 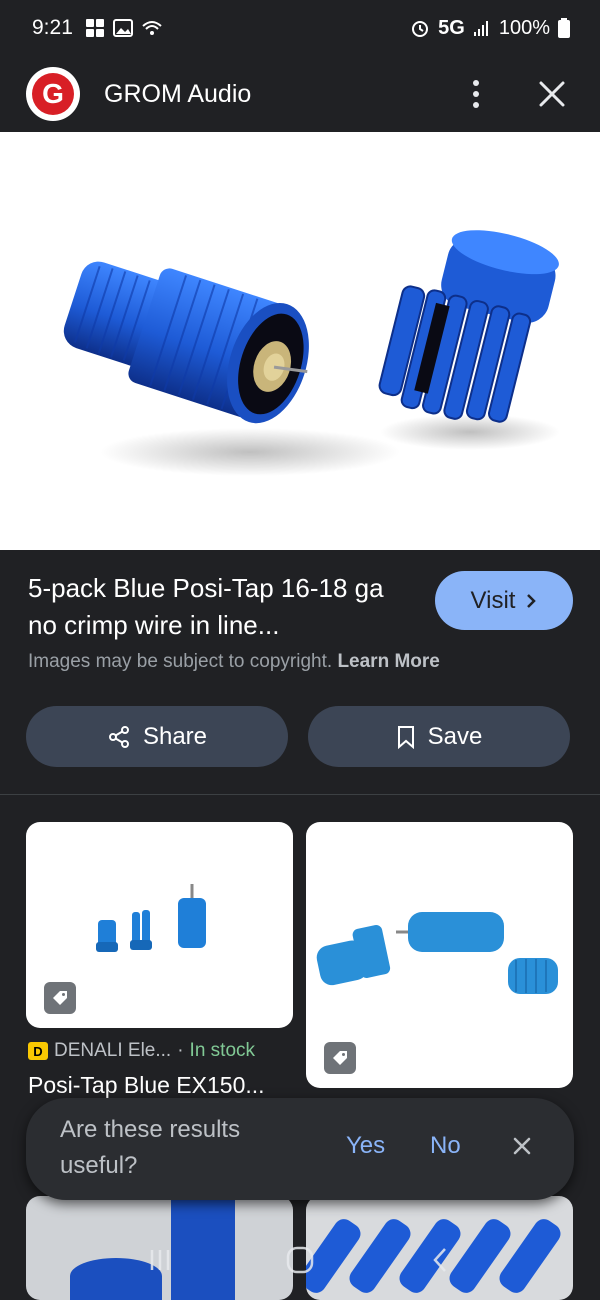 I want to click on app-header: G GROM Audio, so click(x=300, y=94).